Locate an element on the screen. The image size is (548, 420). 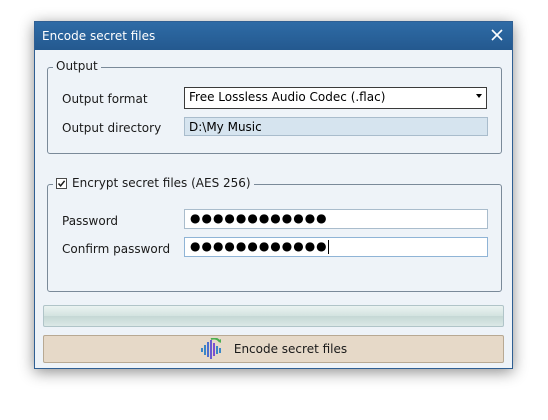
confirm-password-label: Confirm password is located at coordinates (116, 249).